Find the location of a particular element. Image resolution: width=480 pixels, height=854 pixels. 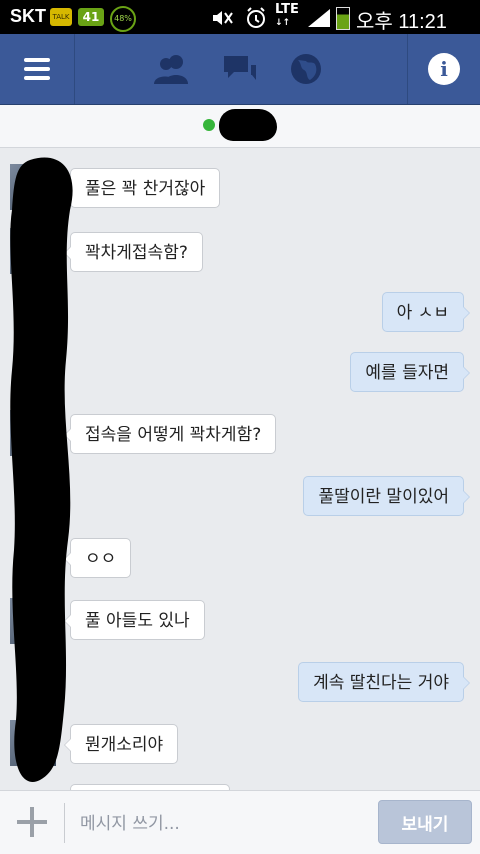

mute-icon is located at coordinates (223, 17).